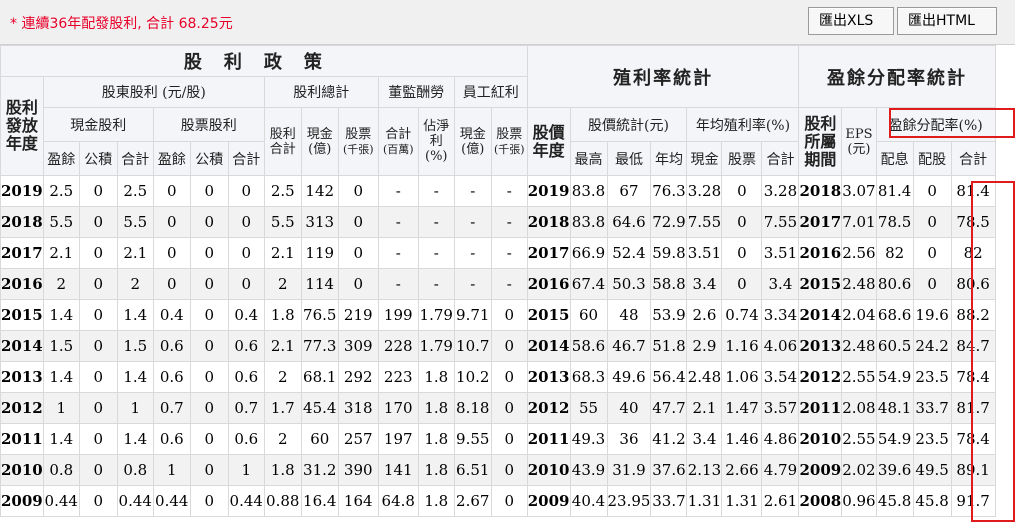 The width and height of the screenshot is (1015, 522). I want to click on table-cell: 292, so click(358, 377).